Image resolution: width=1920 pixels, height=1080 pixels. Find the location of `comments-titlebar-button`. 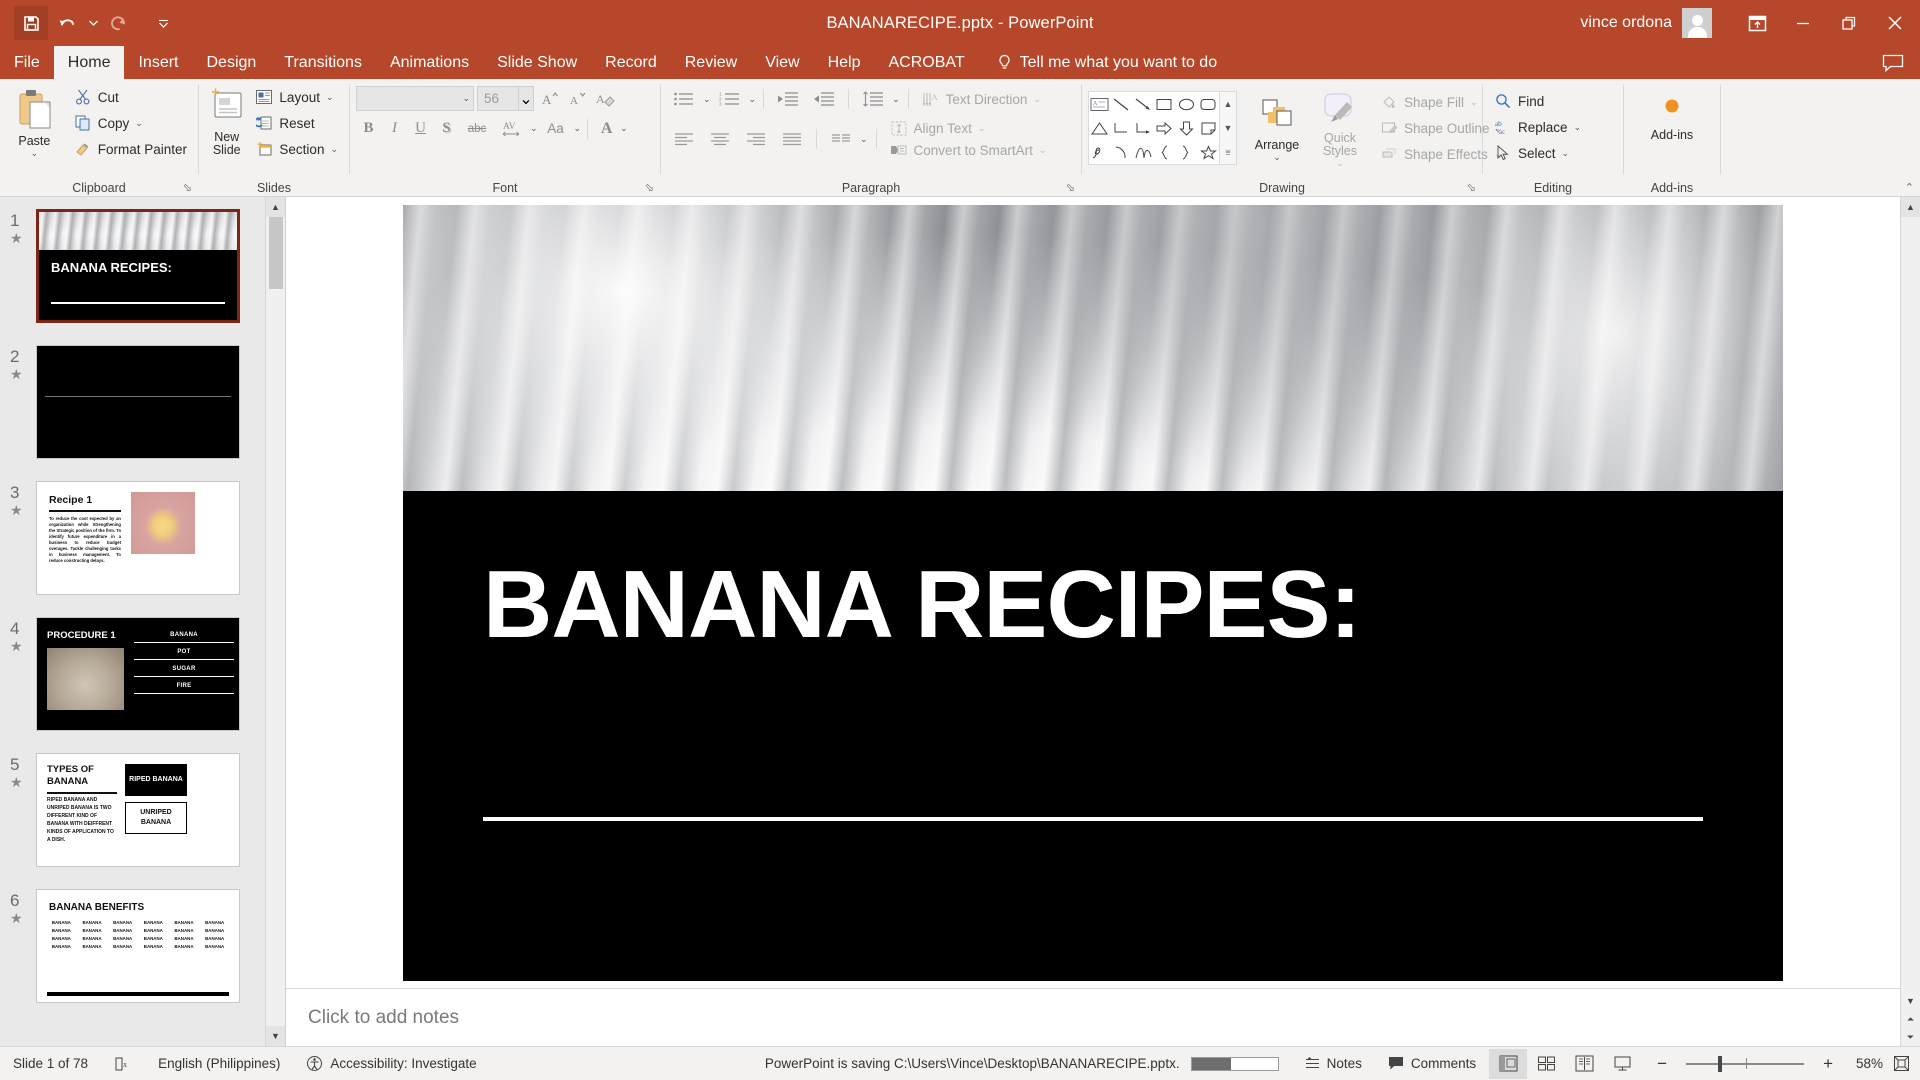

comments-titlebar-button is located at coordinates (1901, 62).